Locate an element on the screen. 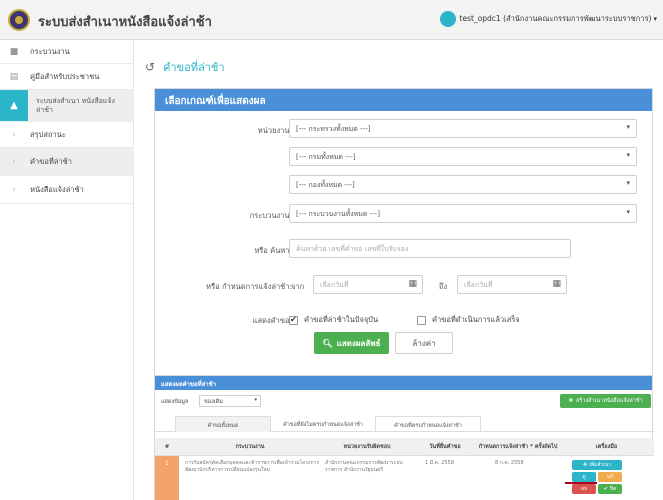 This screenshot has width=663, height=500. col-next-notice: กำหนดการแจ้งล่าช้า * ครั้งถัดไป is located at coordinates (518, 447).